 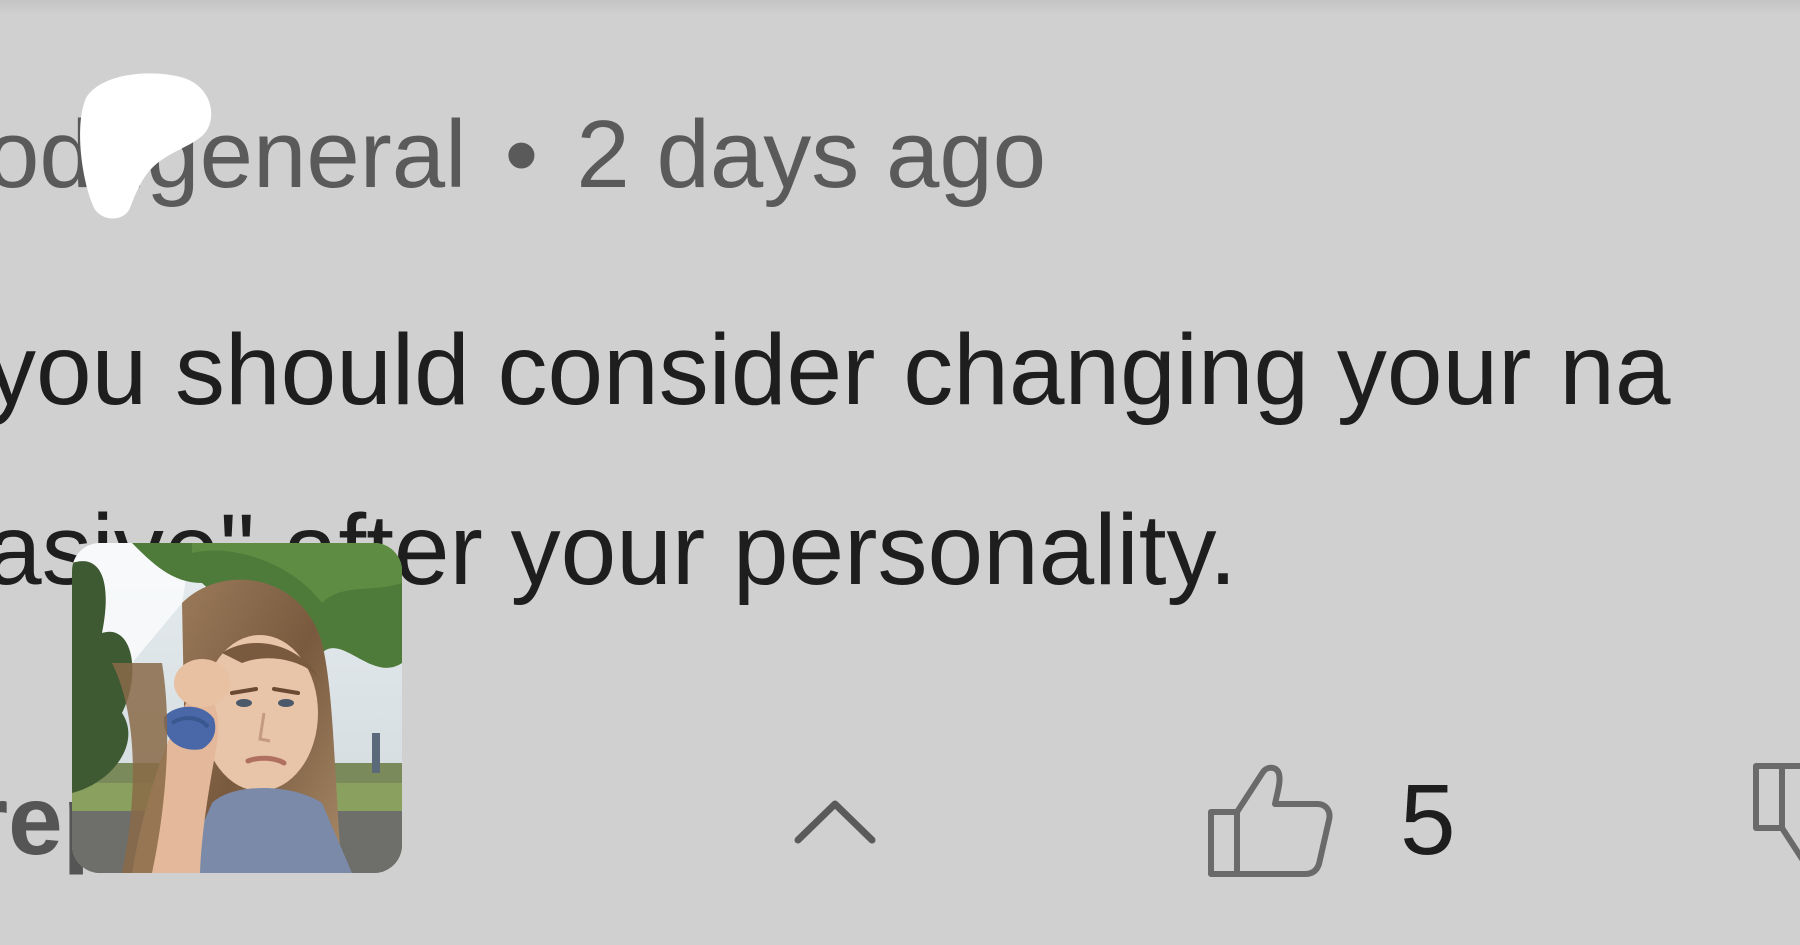 What do you see at coordinates (835, 820) in the screenshot?
I see `chevron-up-icon` at bounding box center [835, 820].